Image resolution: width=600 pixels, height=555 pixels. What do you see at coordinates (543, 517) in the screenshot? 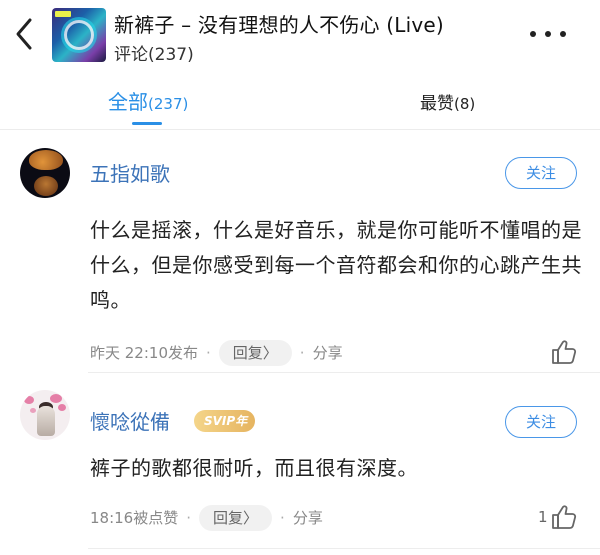
I see `like-count: 1` at bounding box center [543, 517].